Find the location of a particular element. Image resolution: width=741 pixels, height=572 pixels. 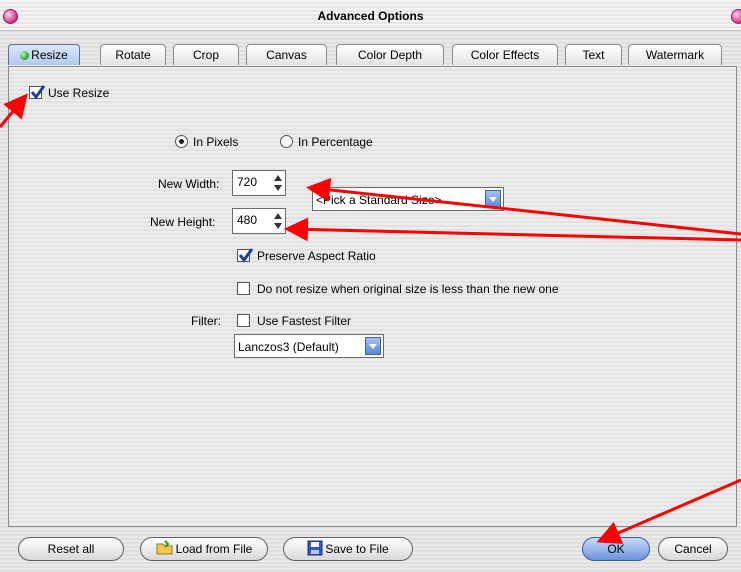

fastest-filter-checkbox is located at coordinates (243, 320).